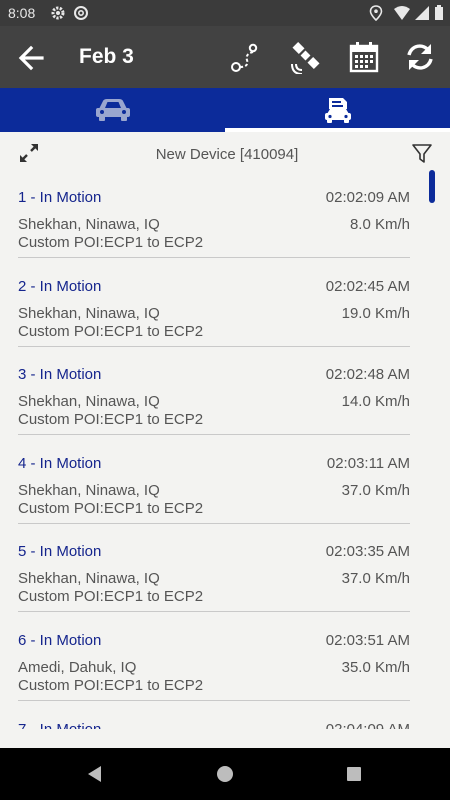  What do you see at coordinates (59, 725) in the screenshot?
I see `event-title: 7 - In Motion` at bounding box center [59, 725].